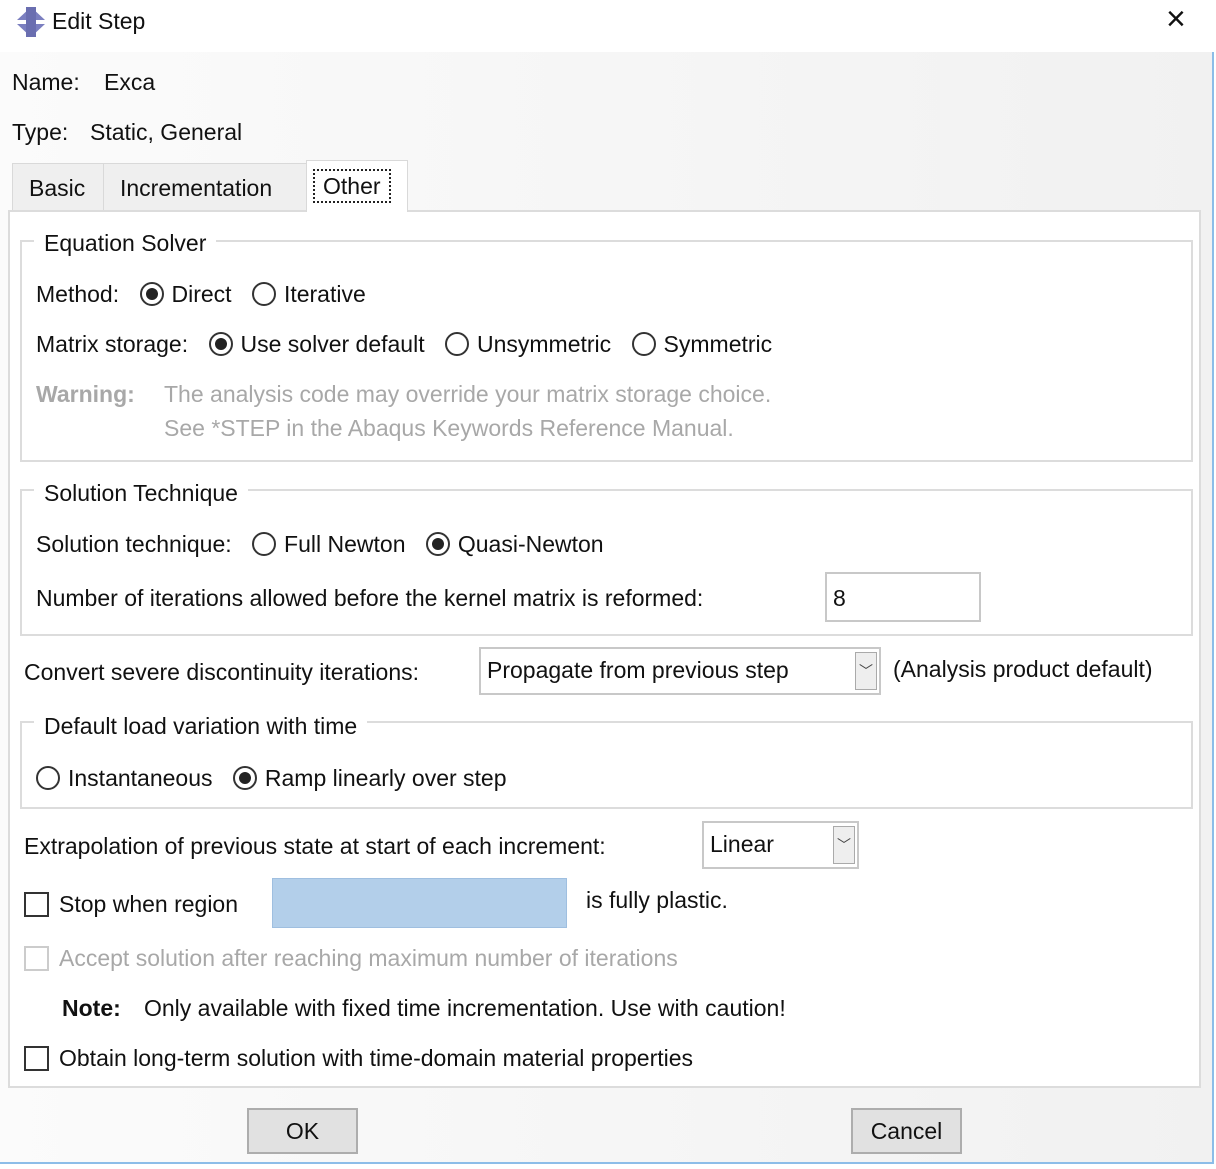  What do you see at coordinates (530, 544) in the screenshot?
I see `radio-label: Quasi-Newton` at bounding box center [530, 544].